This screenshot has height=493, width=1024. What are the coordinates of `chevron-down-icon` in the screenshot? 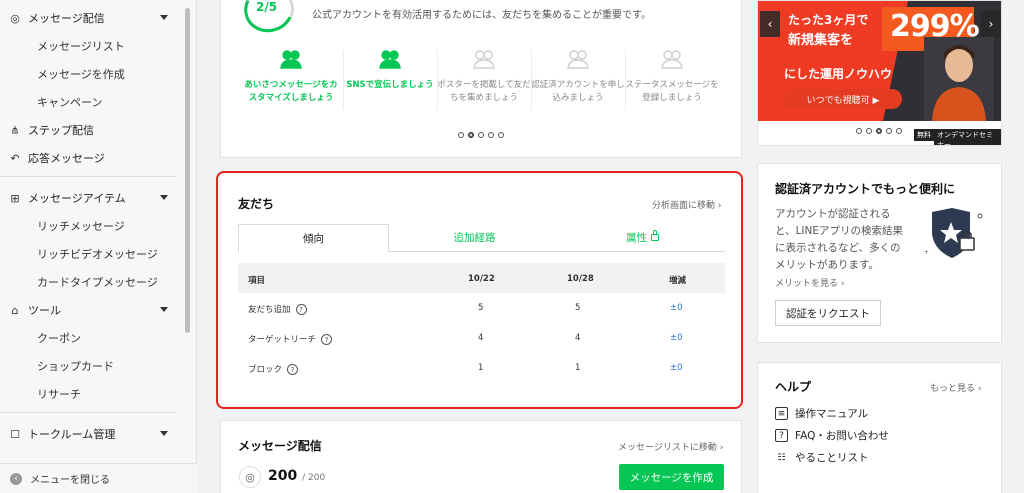 It's located at (164, 309).